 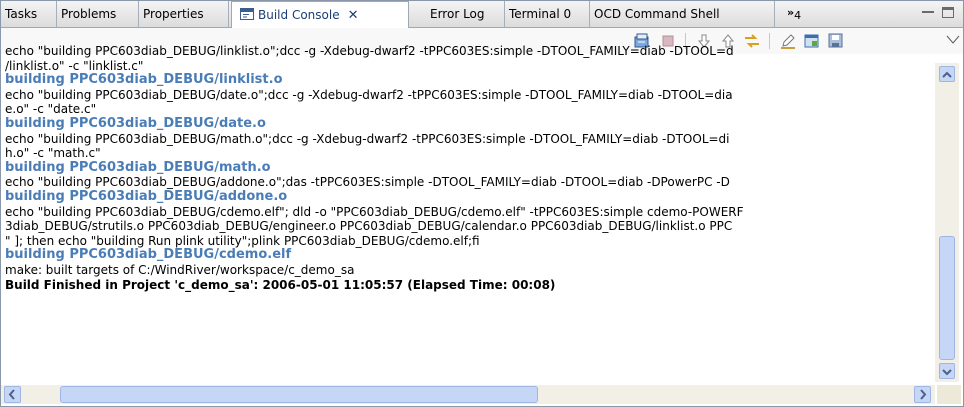 I want to click on tab-label: Problems, so click(x=89, y=14).